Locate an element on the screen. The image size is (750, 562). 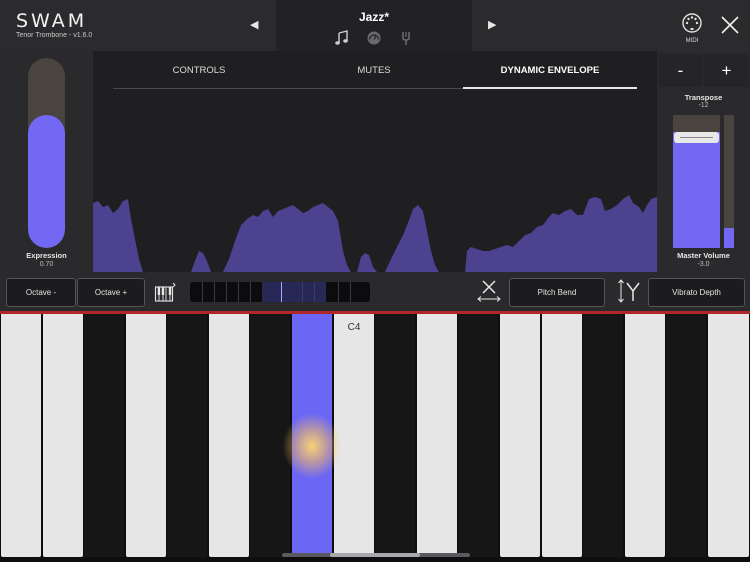
expression-panel: Expression 0.70 is located at coordinates (46, 161).